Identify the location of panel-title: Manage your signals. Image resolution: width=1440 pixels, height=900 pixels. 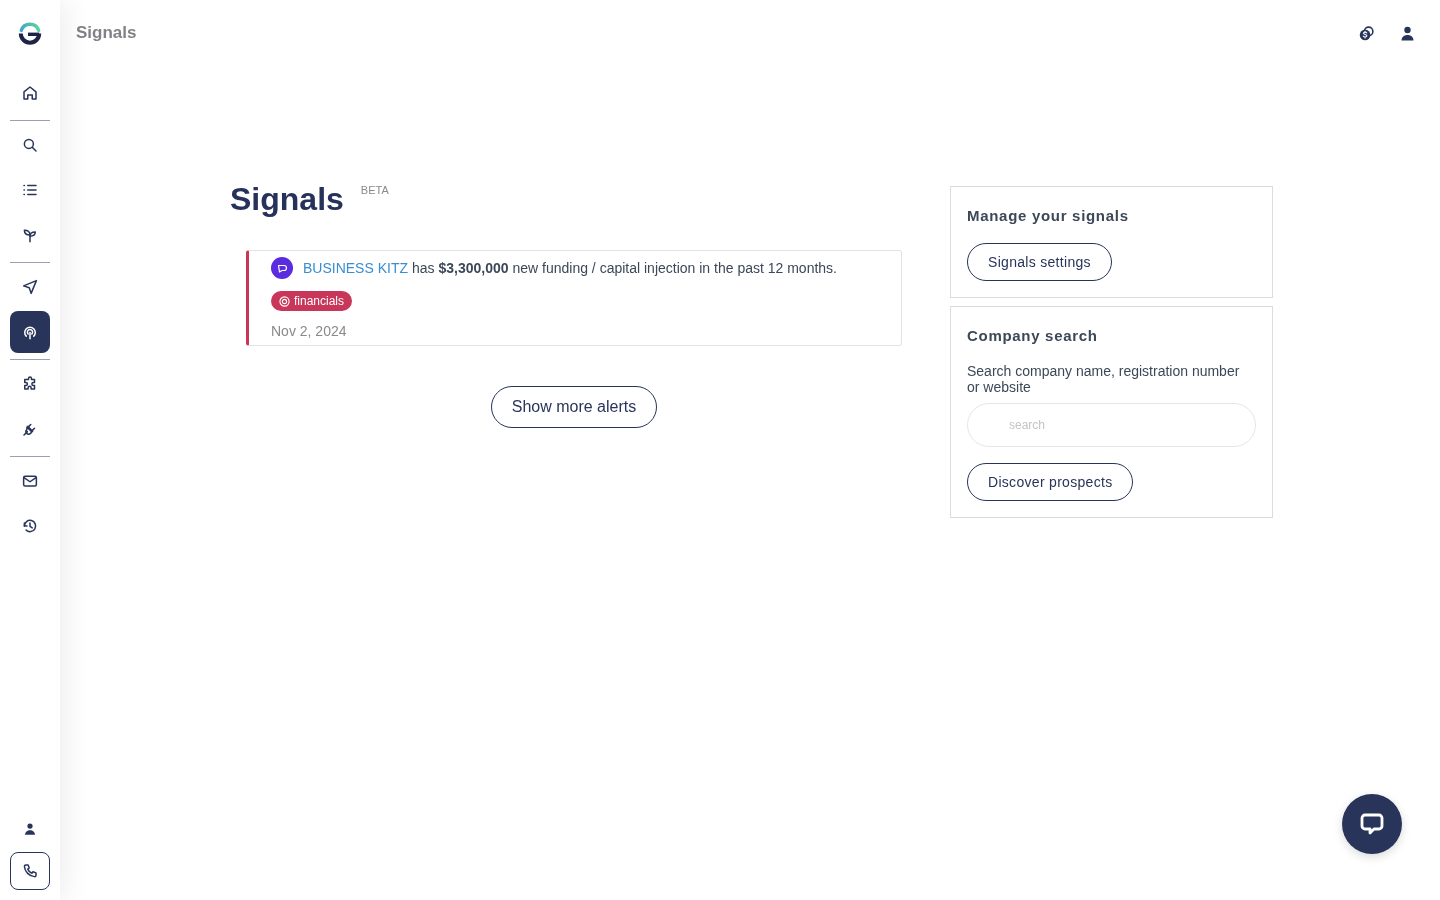
(1048, 216).